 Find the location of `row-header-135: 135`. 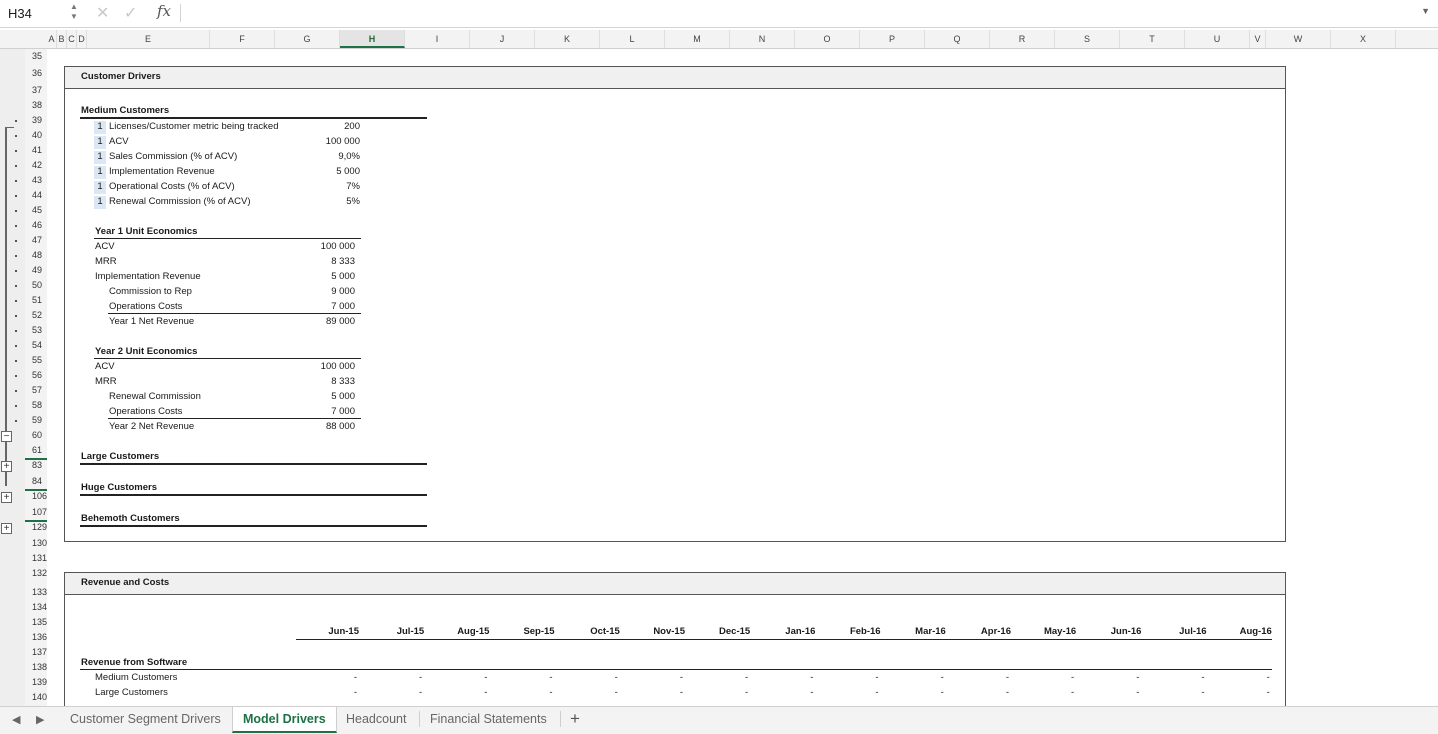

row-header-135: 135 is located at coordinates (36, 622).